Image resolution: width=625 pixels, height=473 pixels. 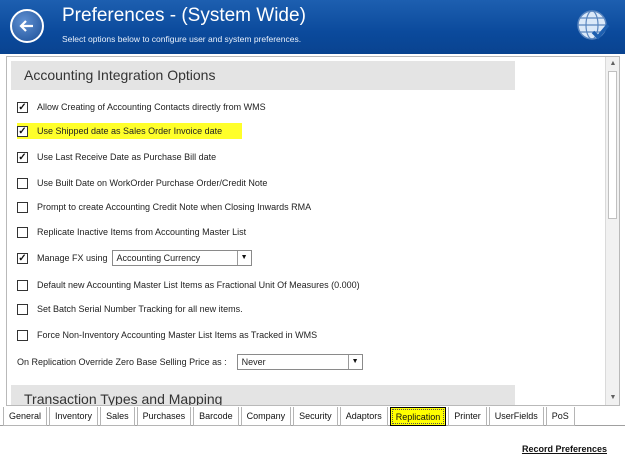 I want to click on tab-company: Company, so click(x=266, y=416).